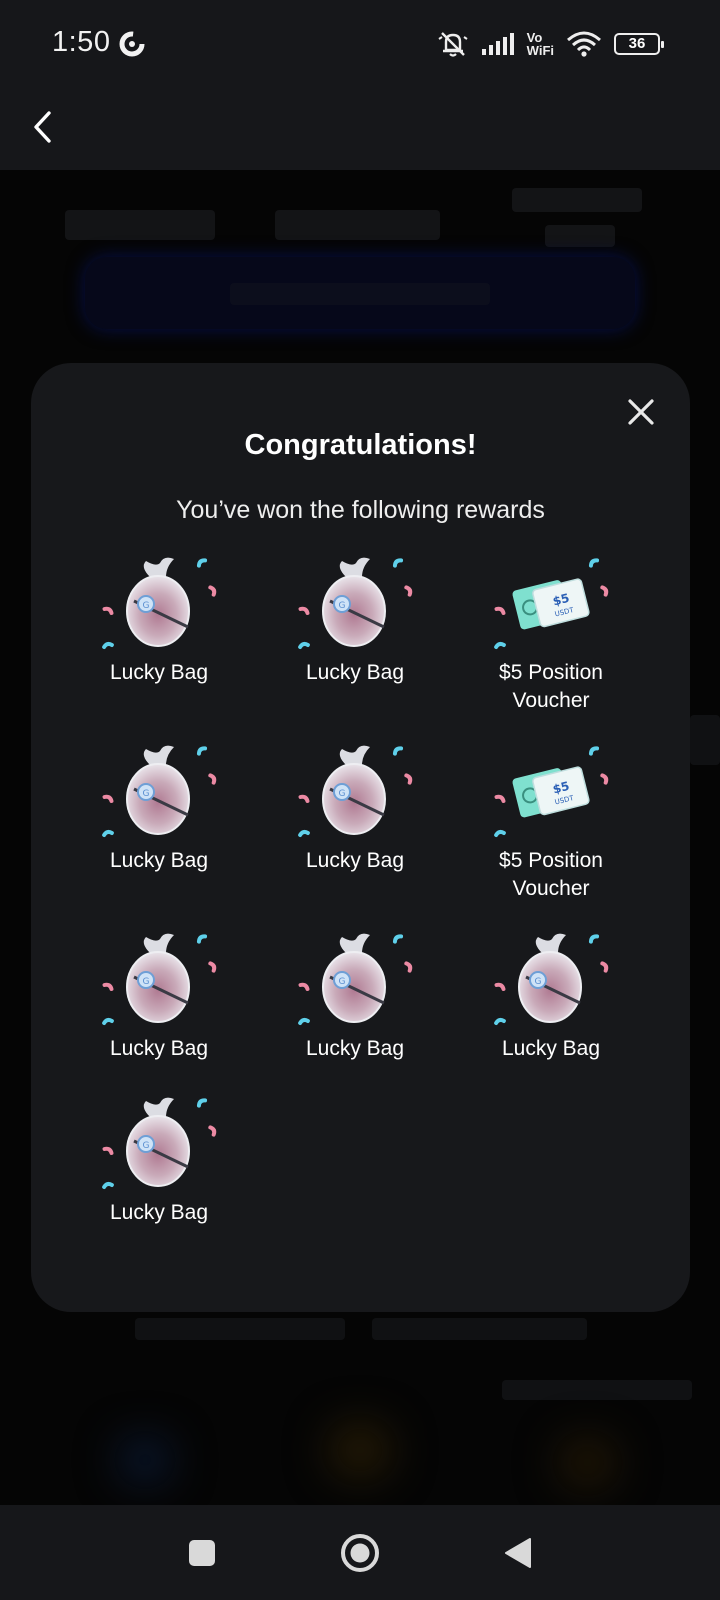 This screenshot has height=1600, width=720. I want to click on close-button, so click(641, 412).